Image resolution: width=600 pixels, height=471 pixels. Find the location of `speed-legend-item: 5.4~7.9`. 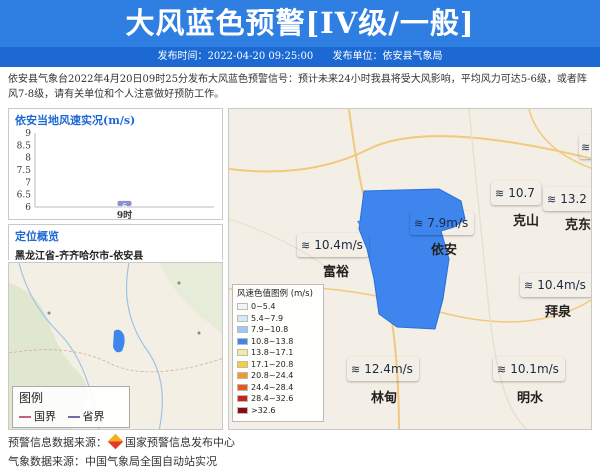

speed-legend-item: 5.4~7.9 is located at coordinates (278, 319).